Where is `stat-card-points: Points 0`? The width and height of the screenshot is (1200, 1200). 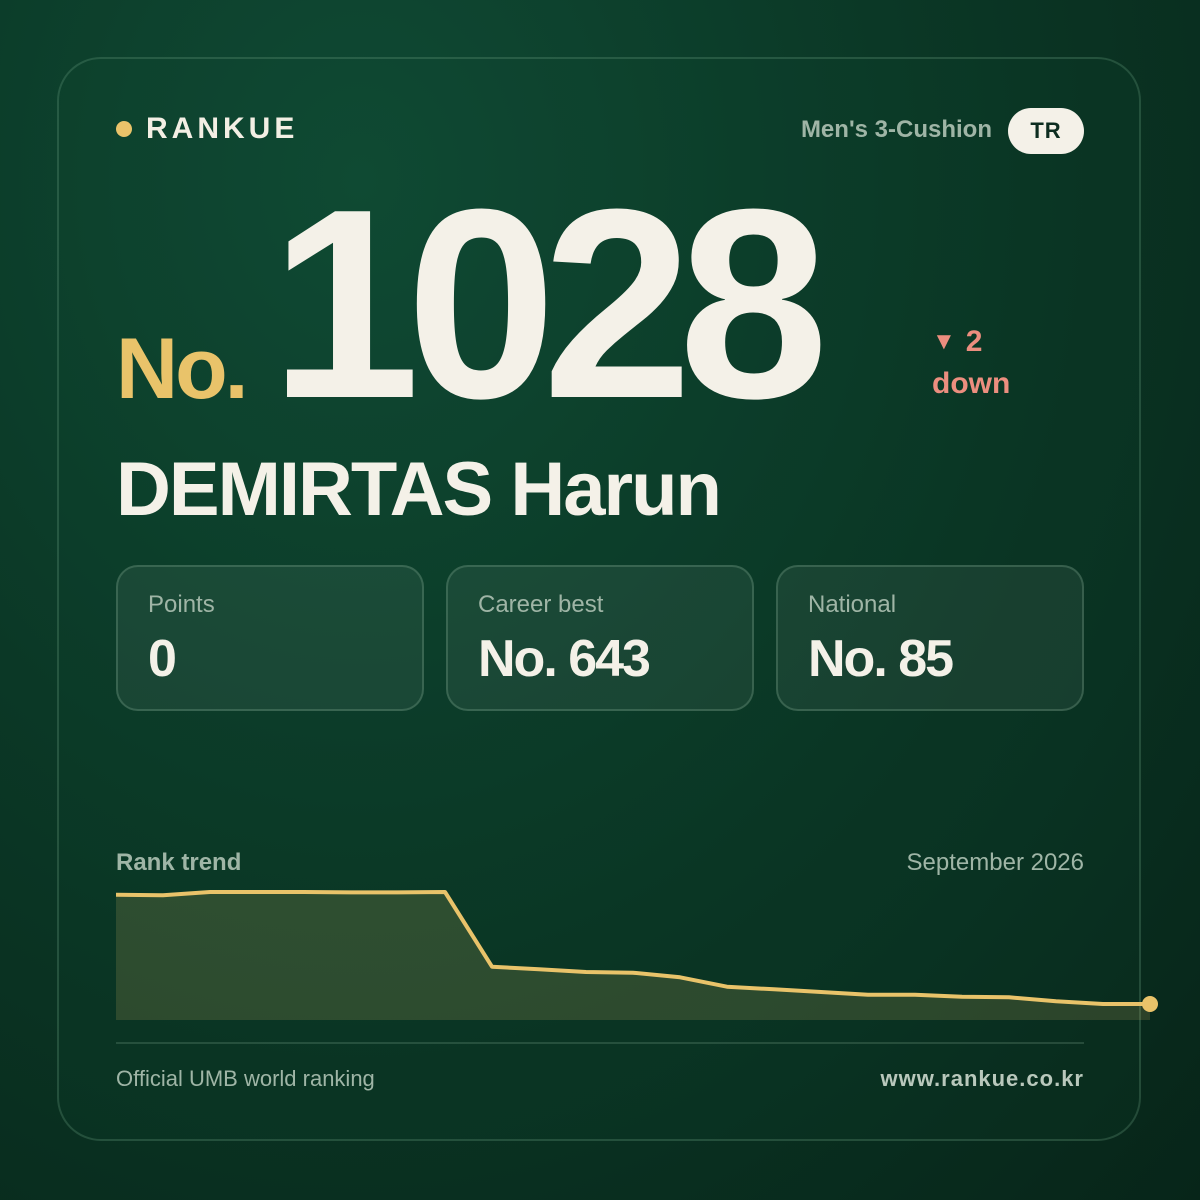 stat-card-points: Points 0 is located at coordinates (270, 638).